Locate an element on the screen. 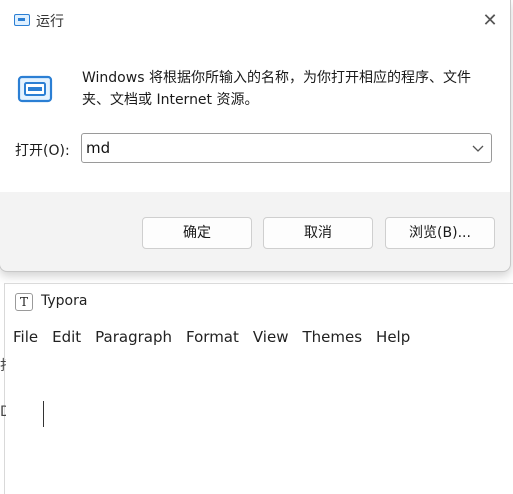 The width and height of the screenshot is (513, 494). menu-format: Format is located at coordinates (212, 337).